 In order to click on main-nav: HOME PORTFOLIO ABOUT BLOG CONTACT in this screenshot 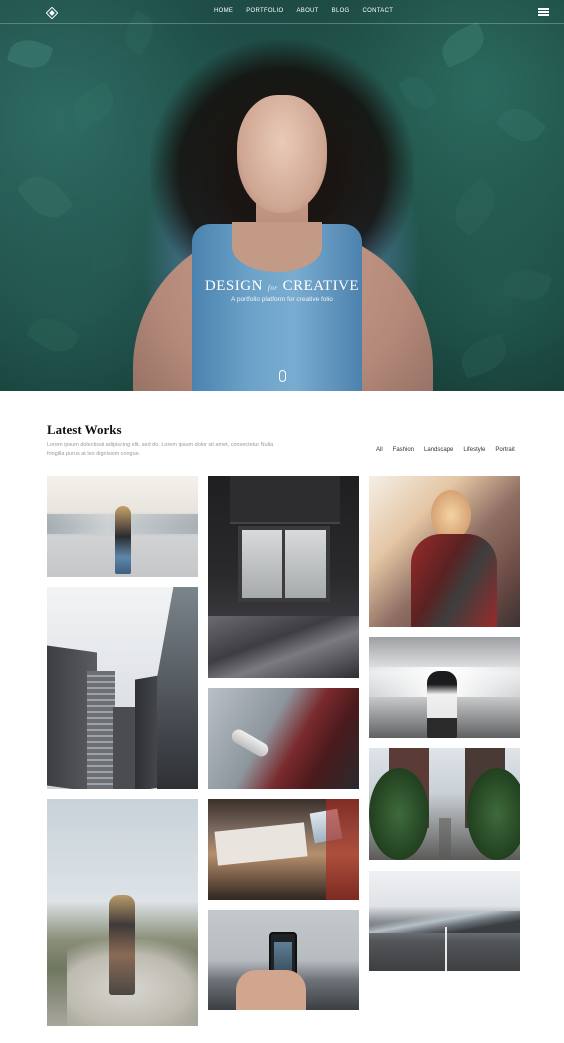, I will do `click(303, 11)`.